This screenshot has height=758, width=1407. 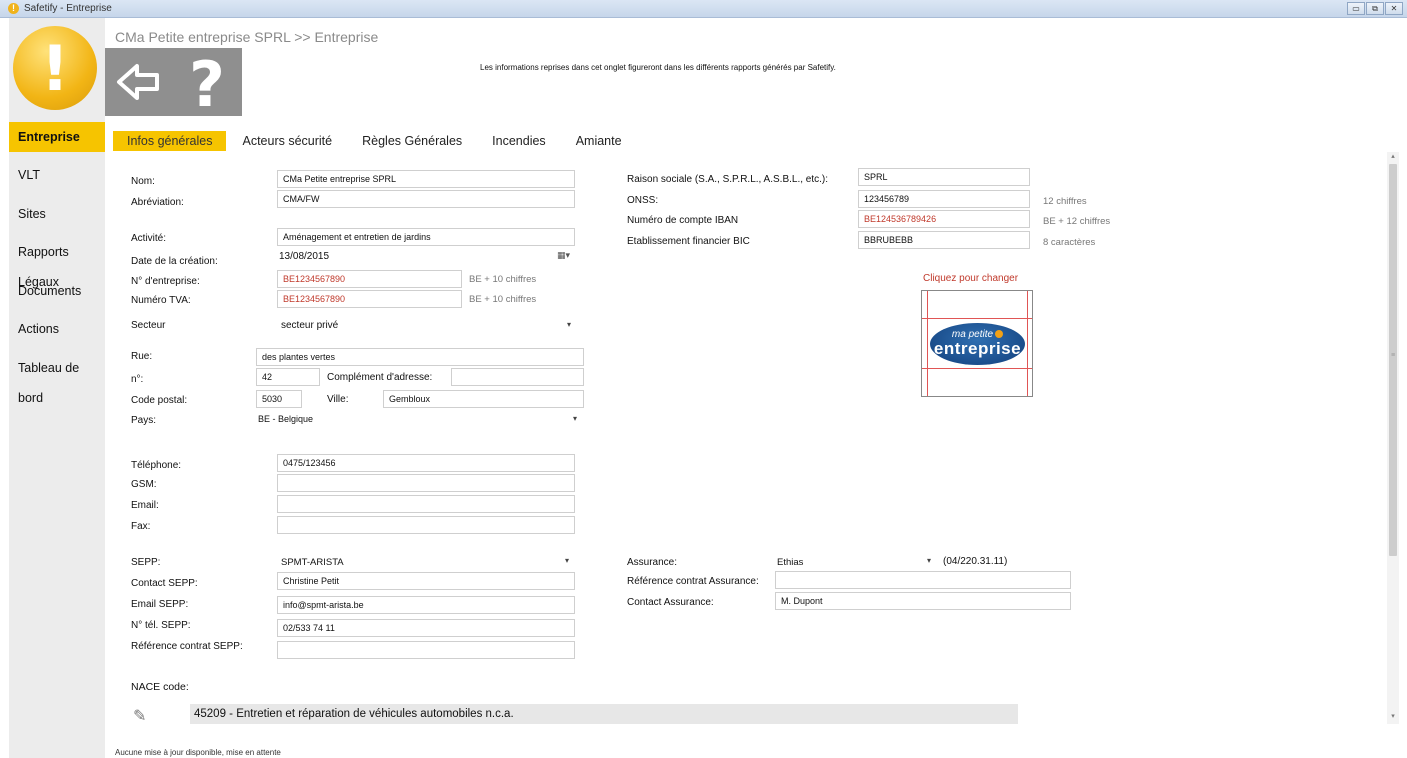 I want to click on logo-text-line2: entreprise, so click(x=977, y=348).